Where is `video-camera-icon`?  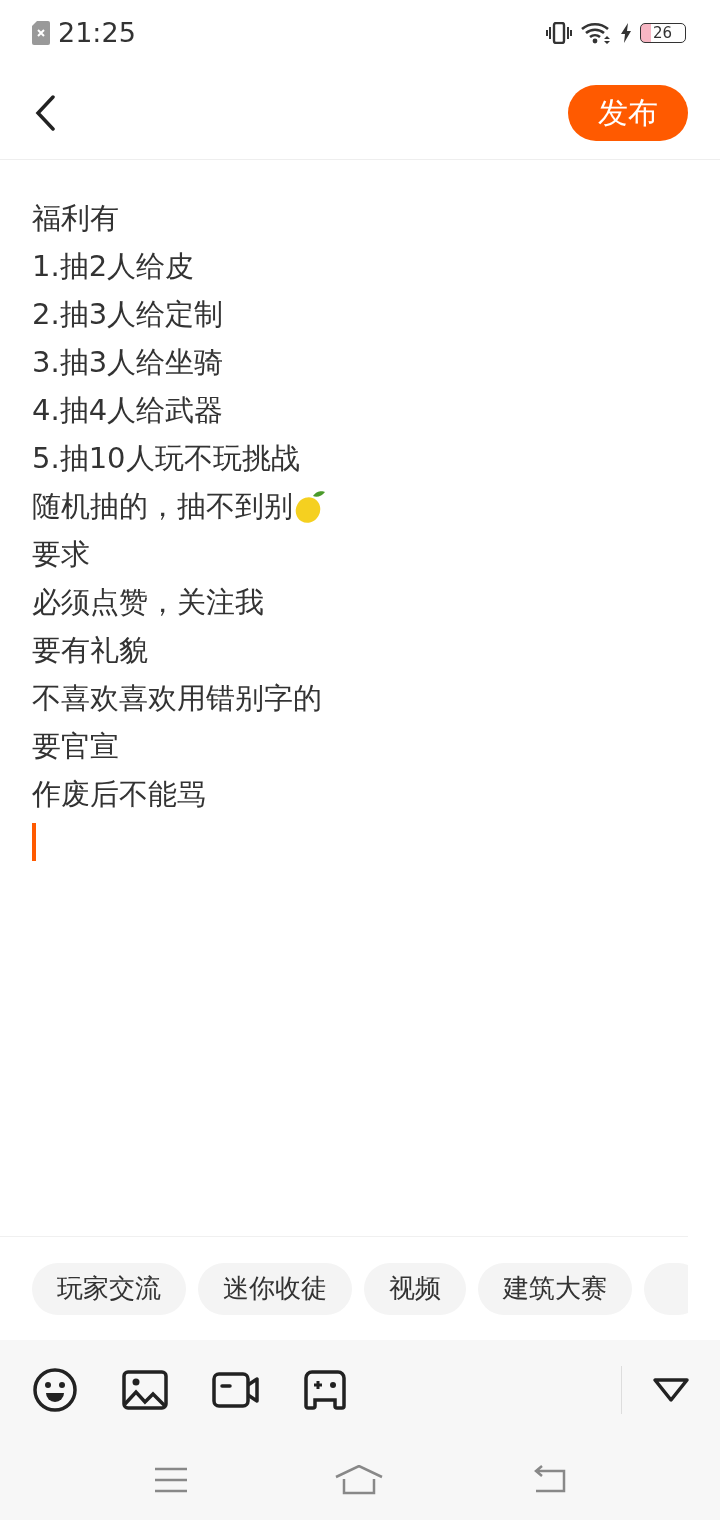
video-camera-icon is located at coordinates (236, 1390).